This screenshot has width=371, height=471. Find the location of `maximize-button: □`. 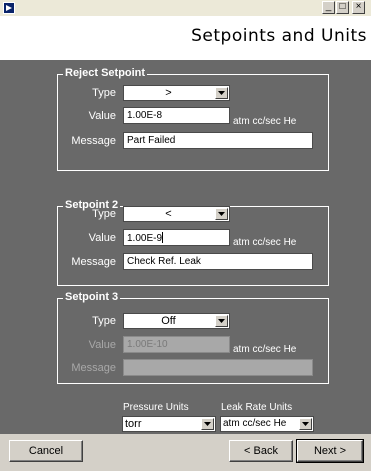

maximize-button: □ is located at coordinates (342, 7).